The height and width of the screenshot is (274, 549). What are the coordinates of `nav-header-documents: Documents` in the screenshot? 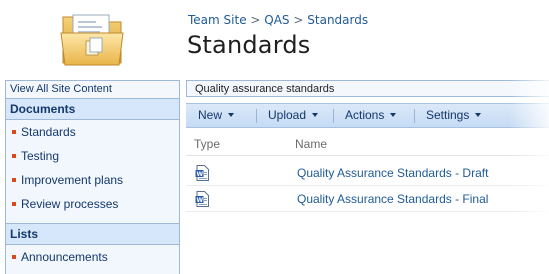 It's located at (92, 109).